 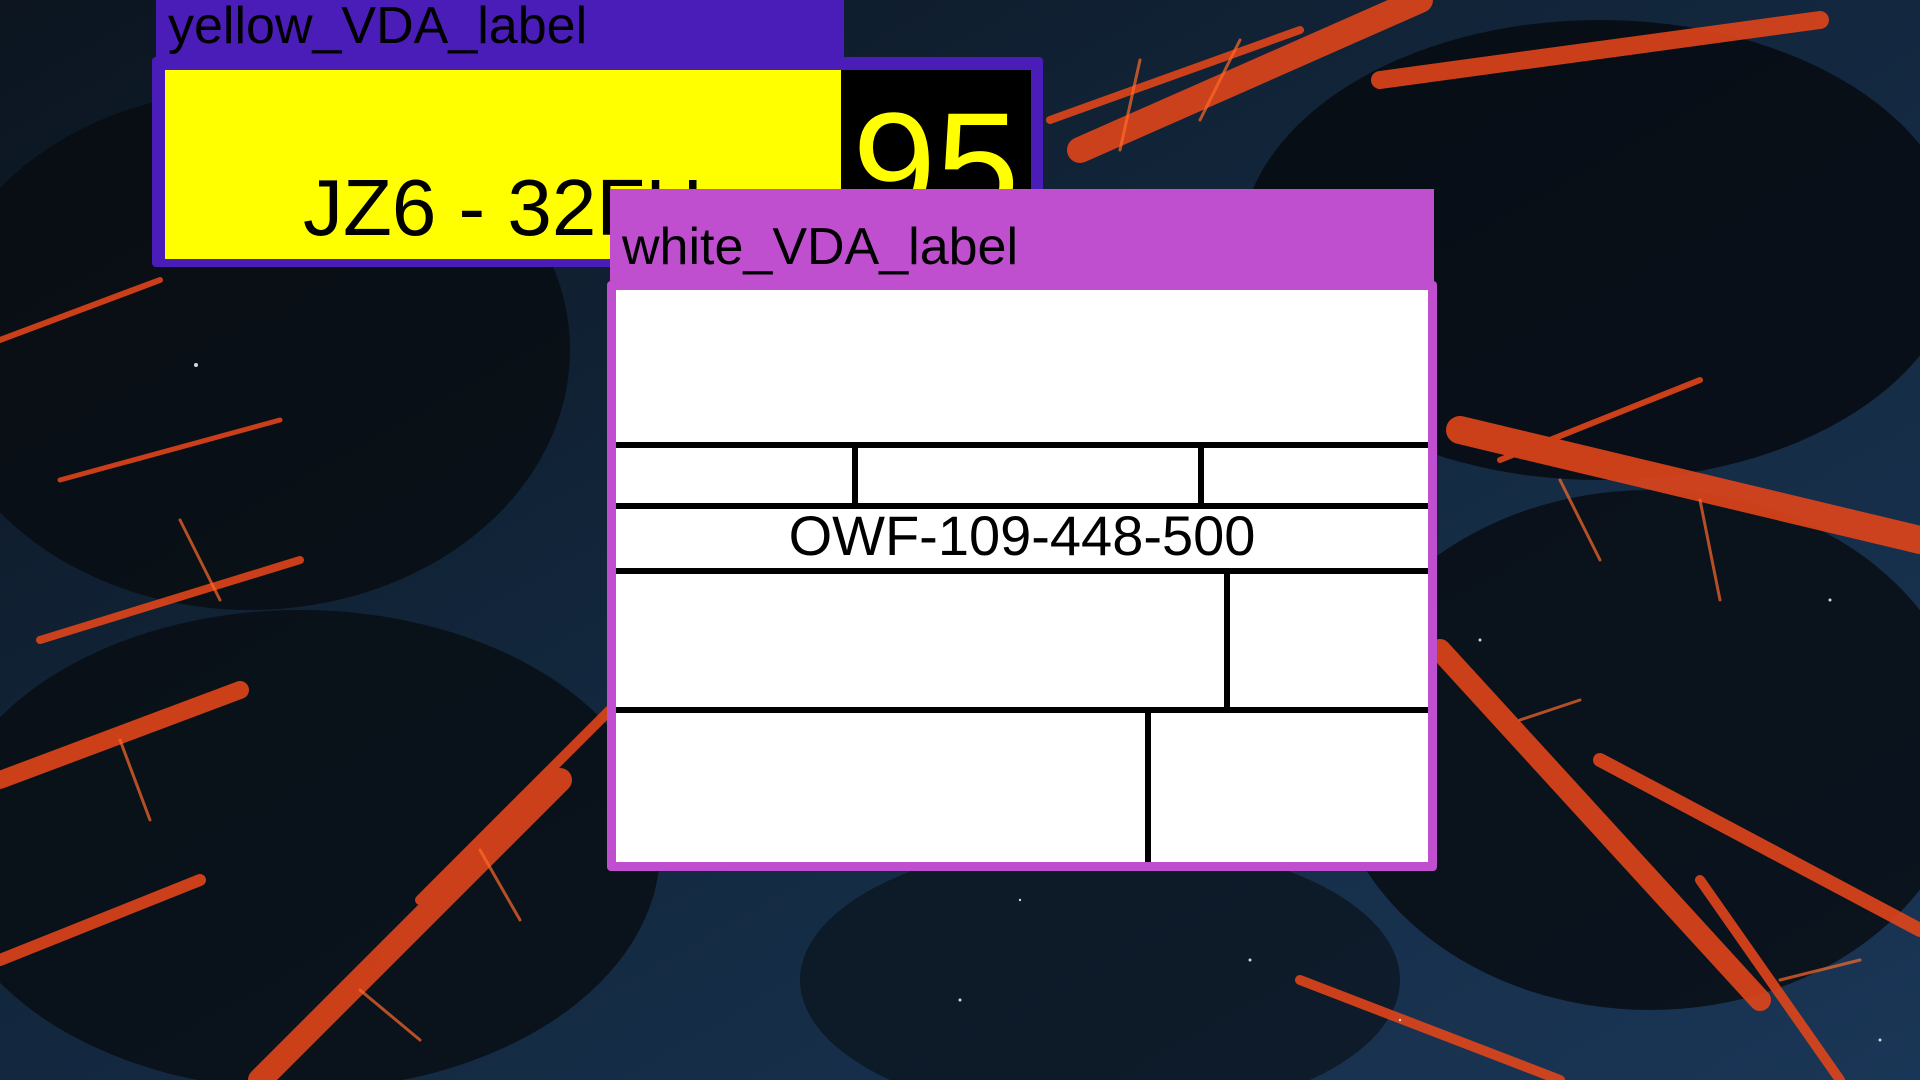 I want to click on label-divider-v1, so click(x=855, y=474).